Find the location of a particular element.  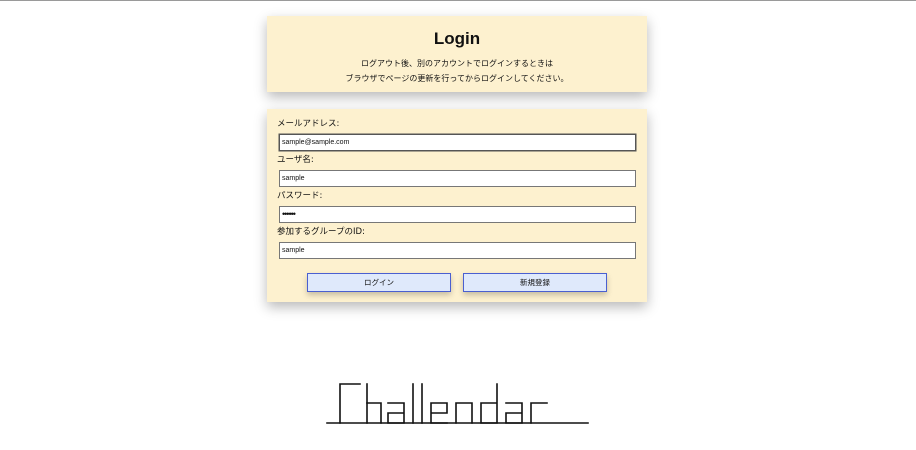

notice-line-2: ブラウザでページの更新を行ってからログインしてください。 is located at coordinates (457, 78).